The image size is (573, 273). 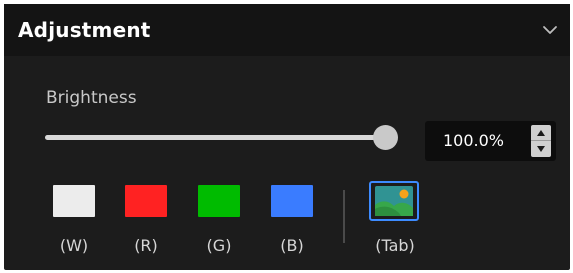 I want to click on brightness-value-text: 100.0%, so click(x=473, y=140).